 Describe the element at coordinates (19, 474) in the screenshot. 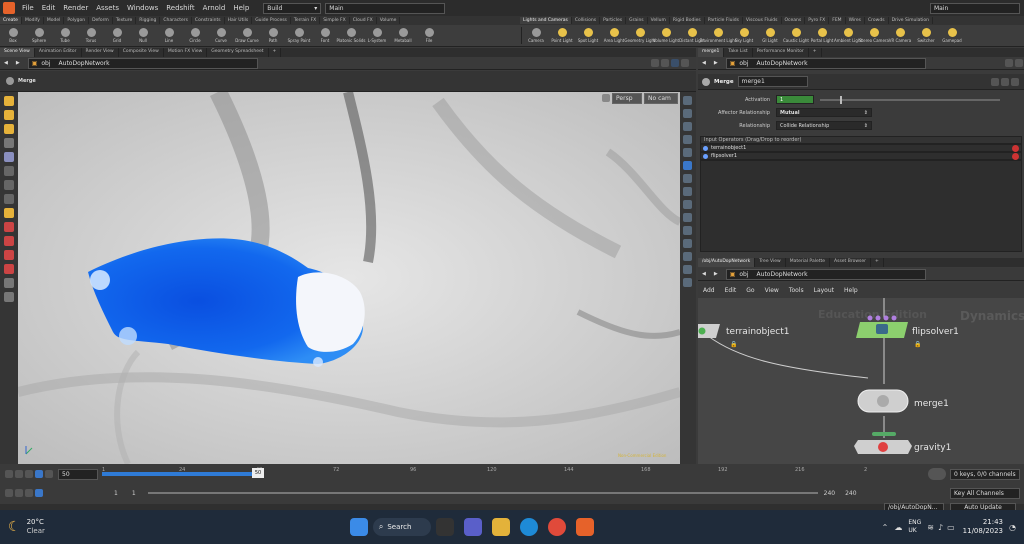

I see `play-back-icon` at that location.